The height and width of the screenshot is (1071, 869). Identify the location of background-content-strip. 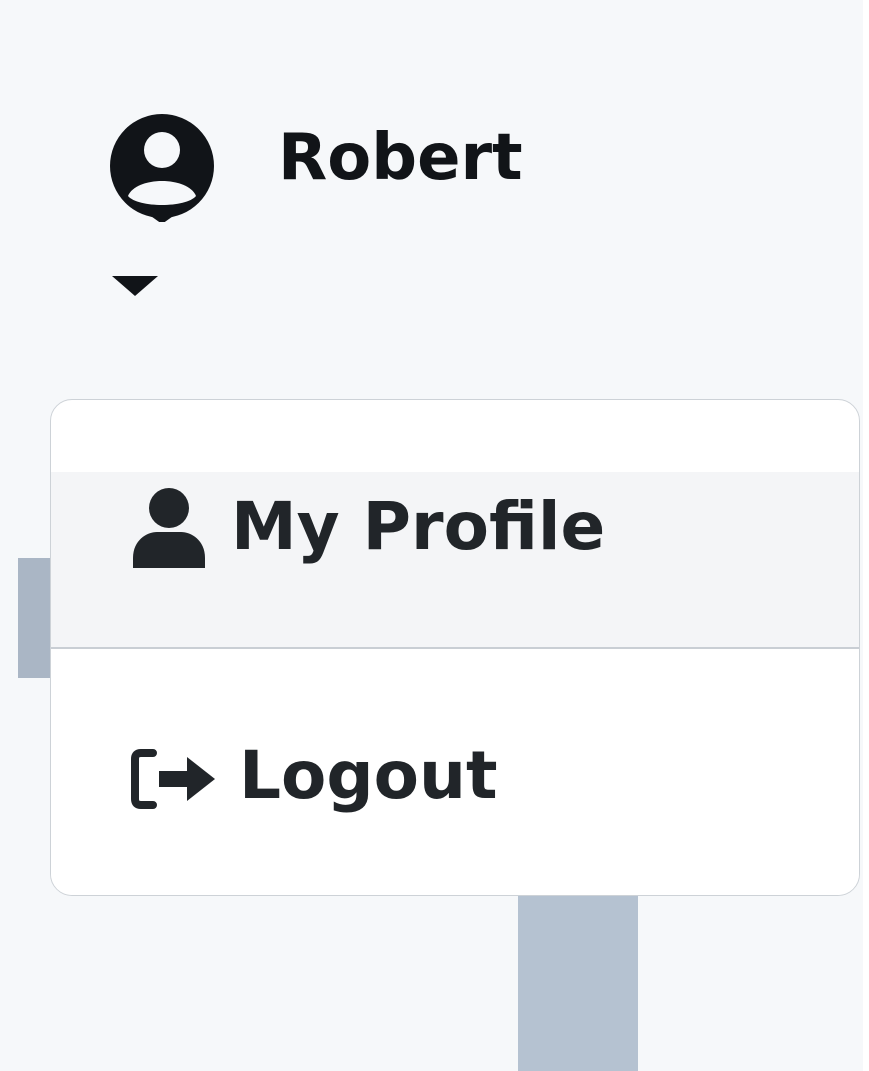
(35, 618).